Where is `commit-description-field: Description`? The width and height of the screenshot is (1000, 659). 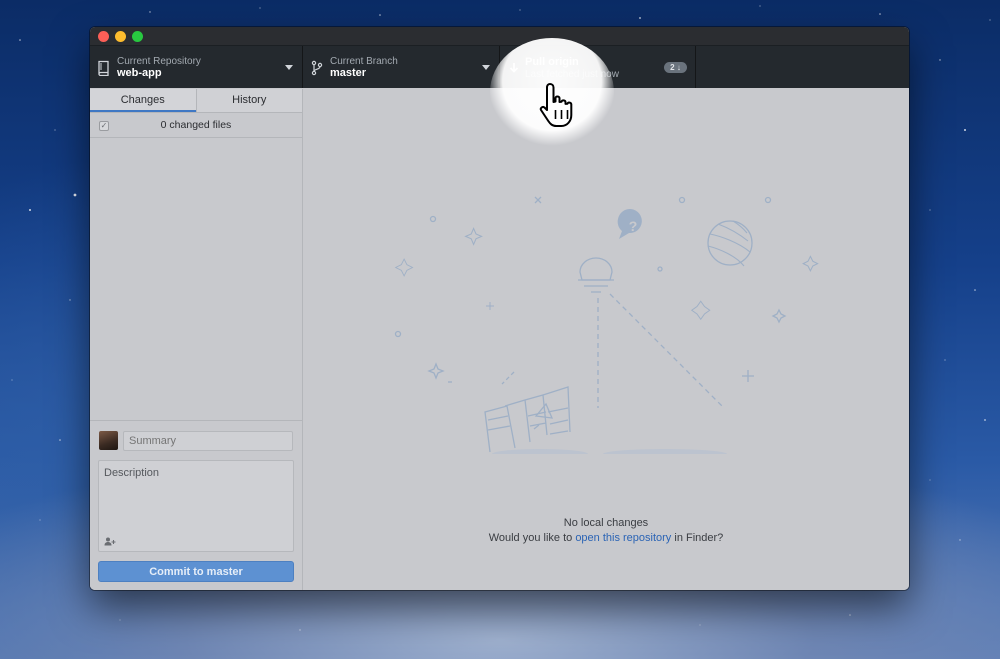
commit-description-field: Description is located at coordinates (196, 506).